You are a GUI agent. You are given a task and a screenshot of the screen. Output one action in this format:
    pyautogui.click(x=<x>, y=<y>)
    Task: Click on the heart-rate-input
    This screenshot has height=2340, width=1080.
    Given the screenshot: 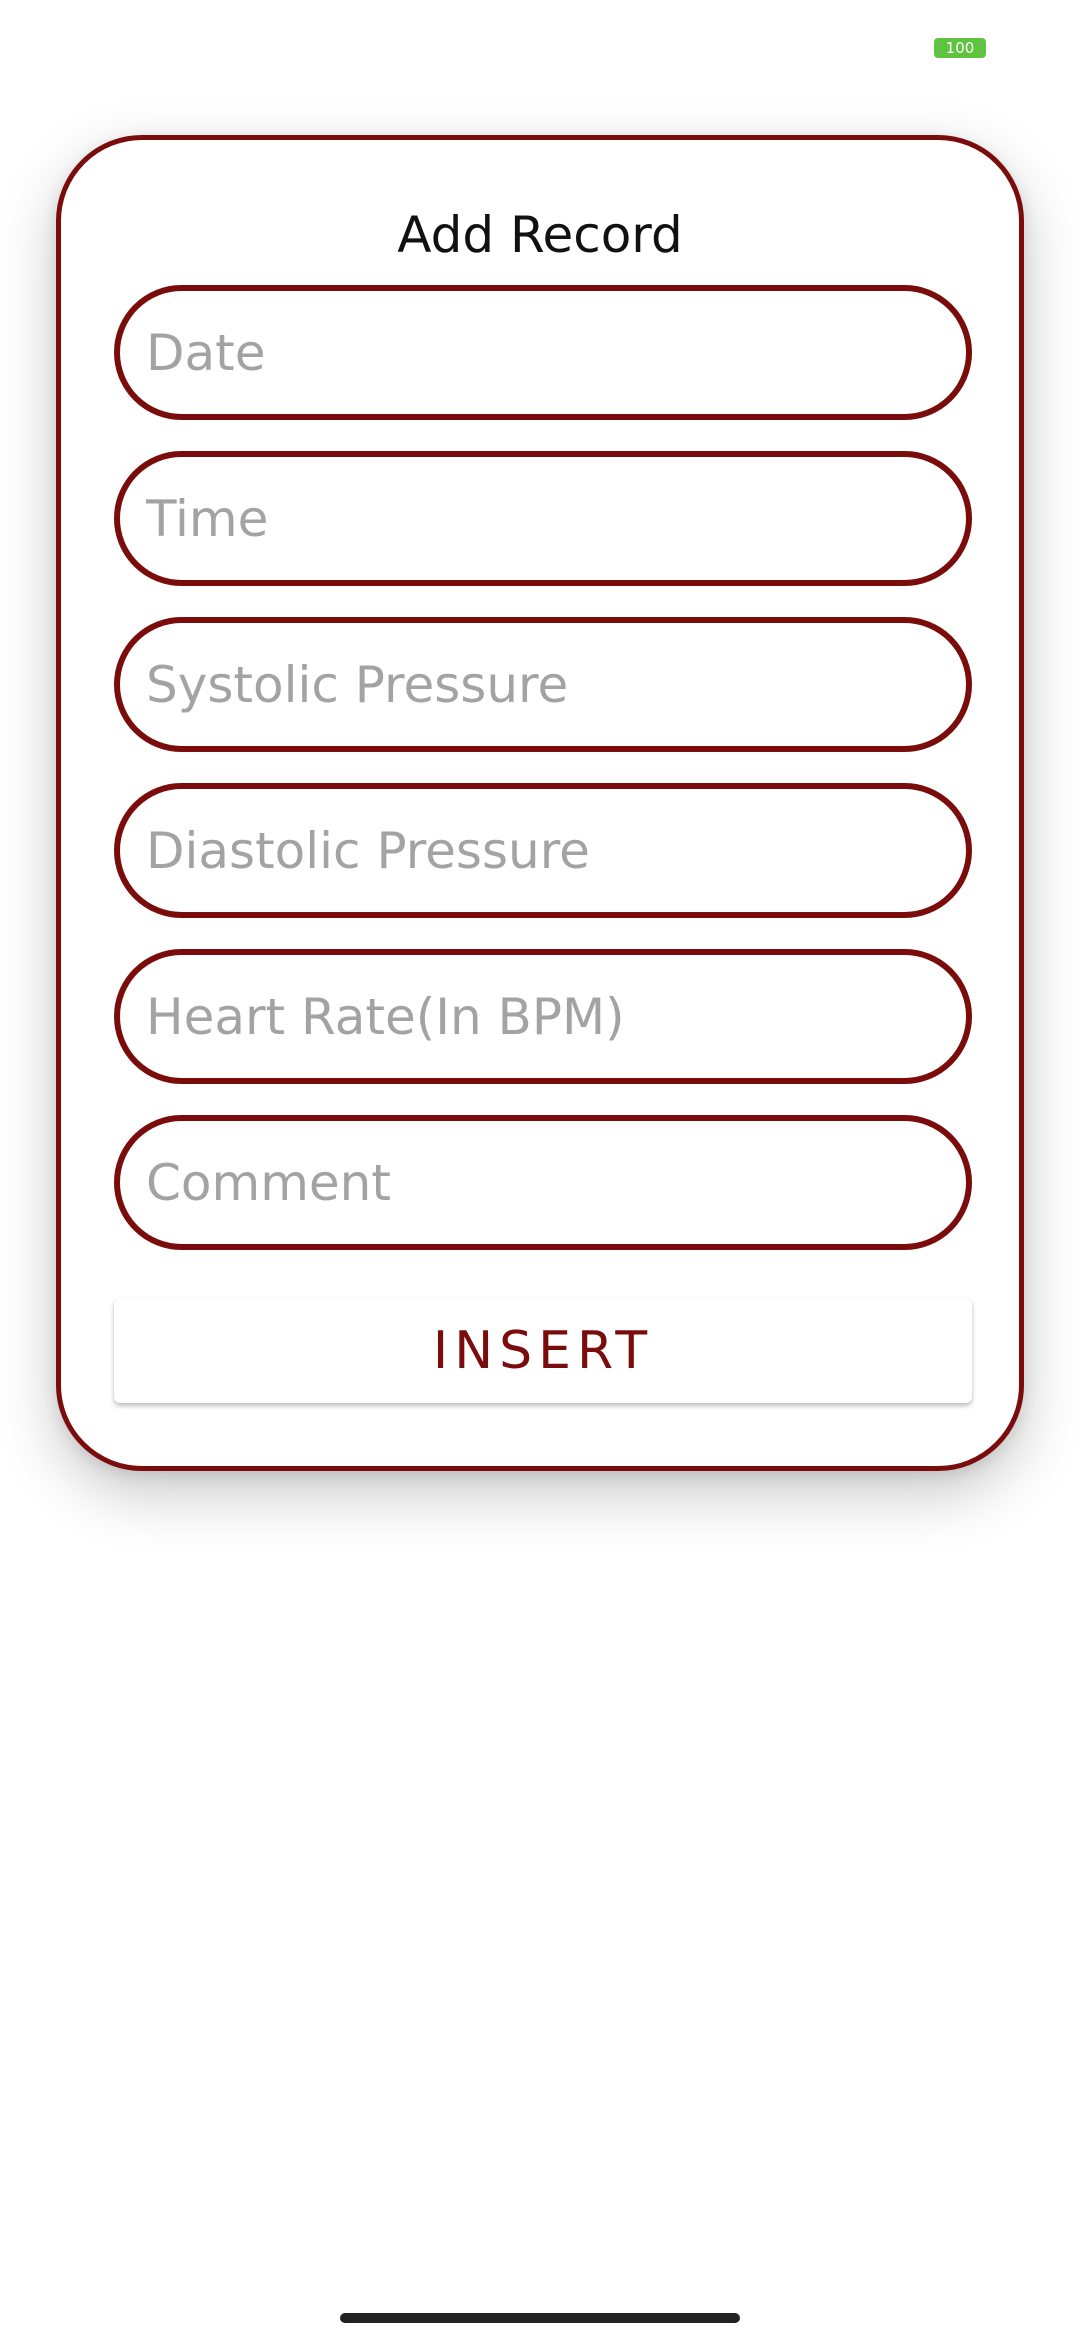 What is the action you would take?
    pyautogui.click(x=555, y=1016)
    